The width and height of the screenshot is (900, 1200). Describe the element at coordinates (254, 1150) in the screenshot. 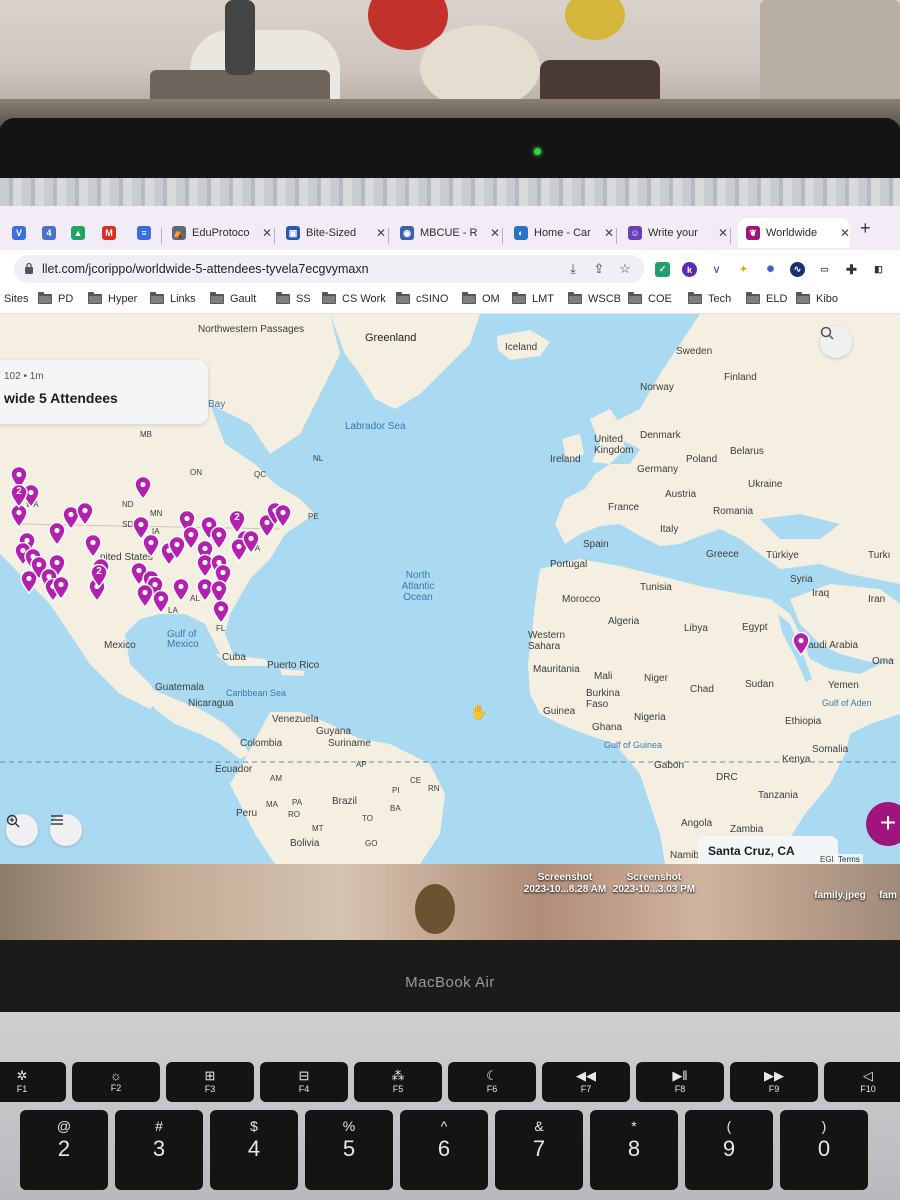

I see `number-key-4: $4` at that location.